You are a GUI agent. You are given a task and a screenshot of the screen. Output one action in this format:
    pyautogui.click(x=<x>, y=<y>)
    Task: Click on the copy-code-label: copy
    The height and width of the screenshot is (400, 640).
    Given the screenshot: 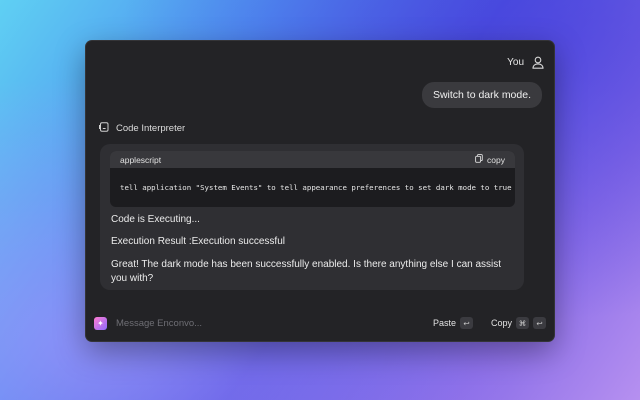 What is the action you would take?
    pyautogui.click(x=496, y=159)
    